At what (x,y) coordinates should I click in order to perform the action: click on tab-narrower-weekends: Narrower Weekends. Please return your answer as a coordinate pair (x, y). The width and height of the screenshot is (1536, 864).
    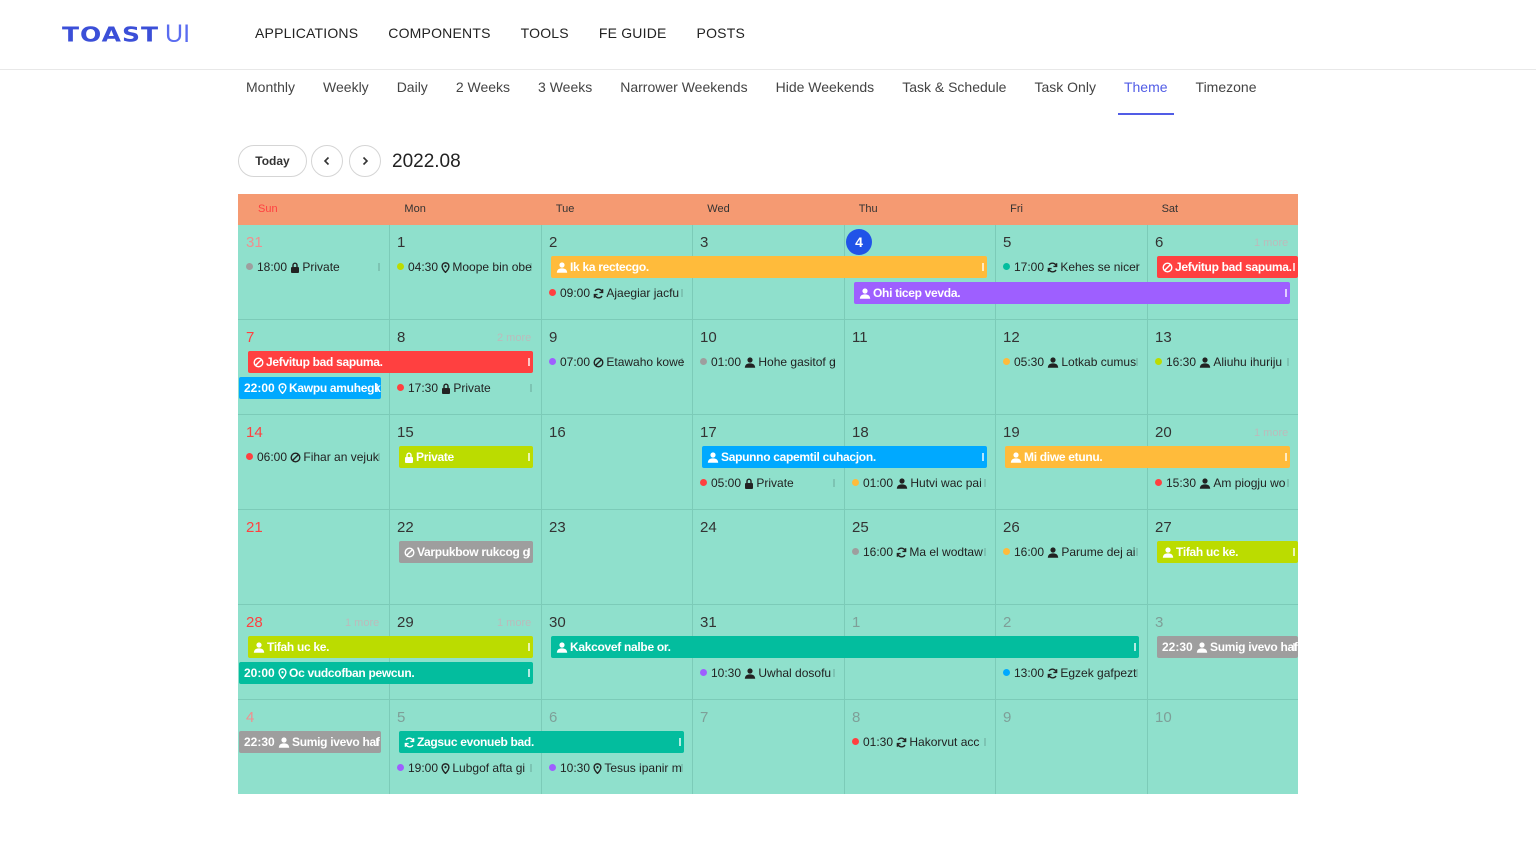
    Looking at the image, I should click on (683, 93).